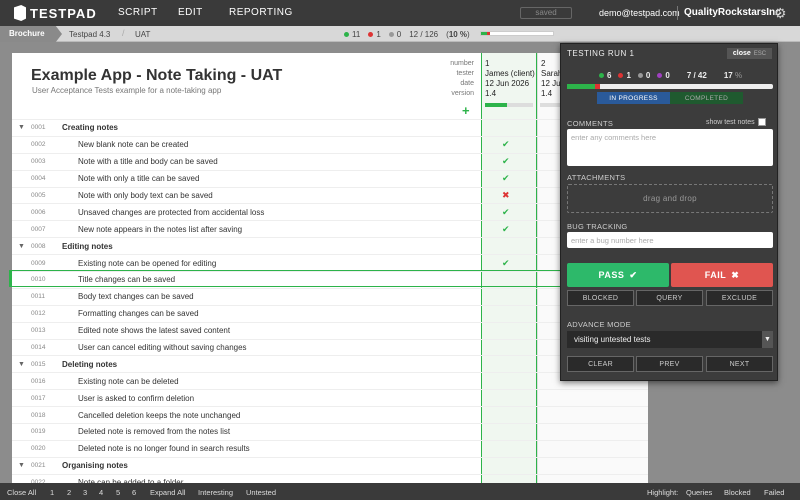 This screenshot has height=500, width=800. What do you see at coordinates (330, 144) in the screenshot?
I see `test-row: 0002 New blank note can be created ✔` at bounding box center [330, 144].